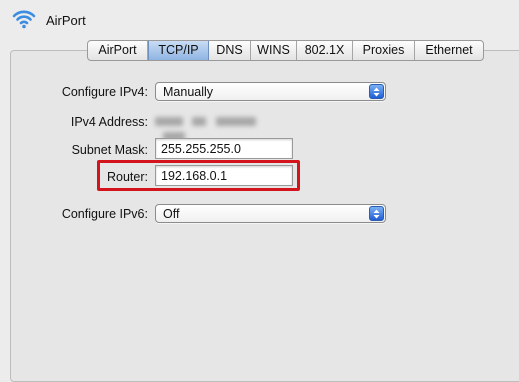 This screenshot has width=519, height=382. What do you see at coordinates (325, 50) in the screenshot?
I see `tab-8021x: 802.1X` at bounding box center [325, 50].